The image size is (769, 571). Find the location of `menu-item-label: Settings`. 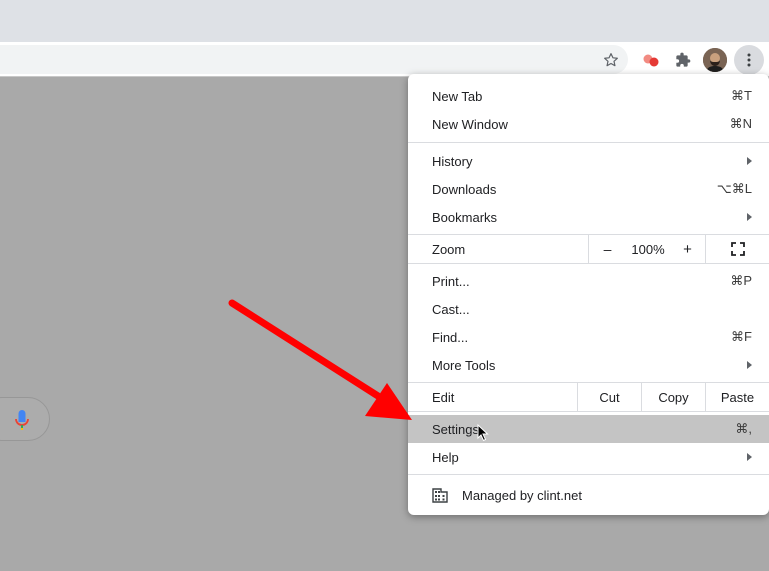

menu-item-label: Settings is located at coordinates (455, 429).